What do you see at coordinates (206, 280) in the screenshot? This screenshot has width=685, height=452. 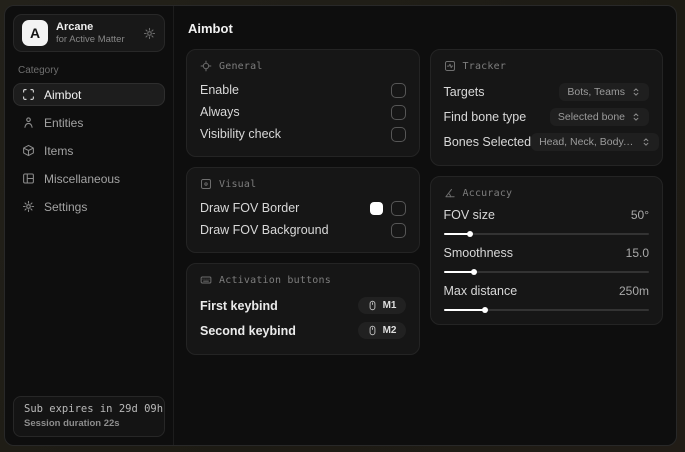 I see `keyboard-icon` at bounding box center [206, 280].